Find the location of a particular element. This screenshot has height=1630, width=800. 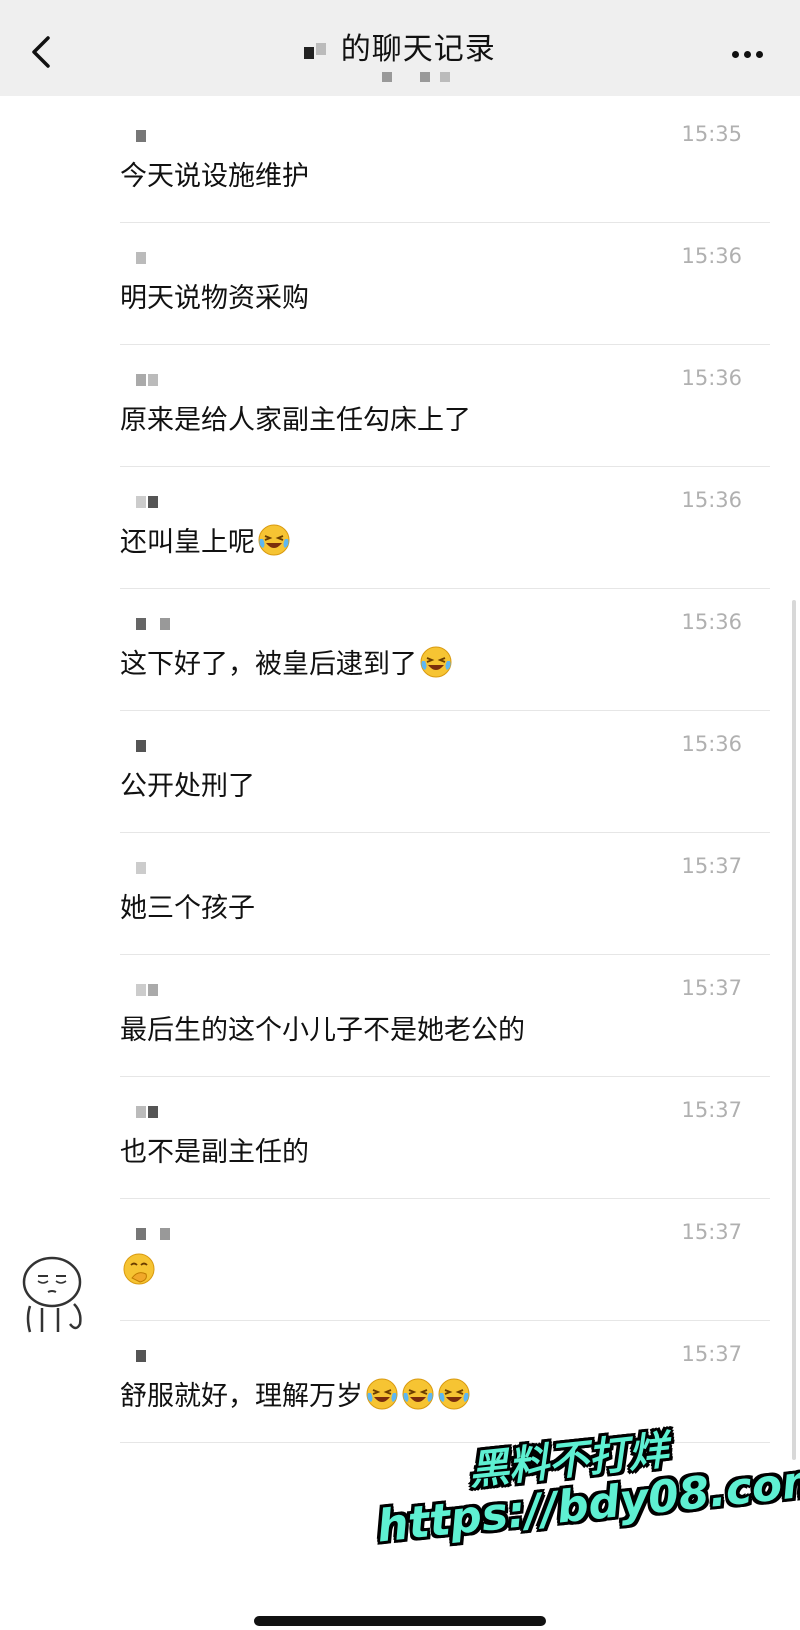

covering-mouth-emoji is located at coordinates (139, 1269).